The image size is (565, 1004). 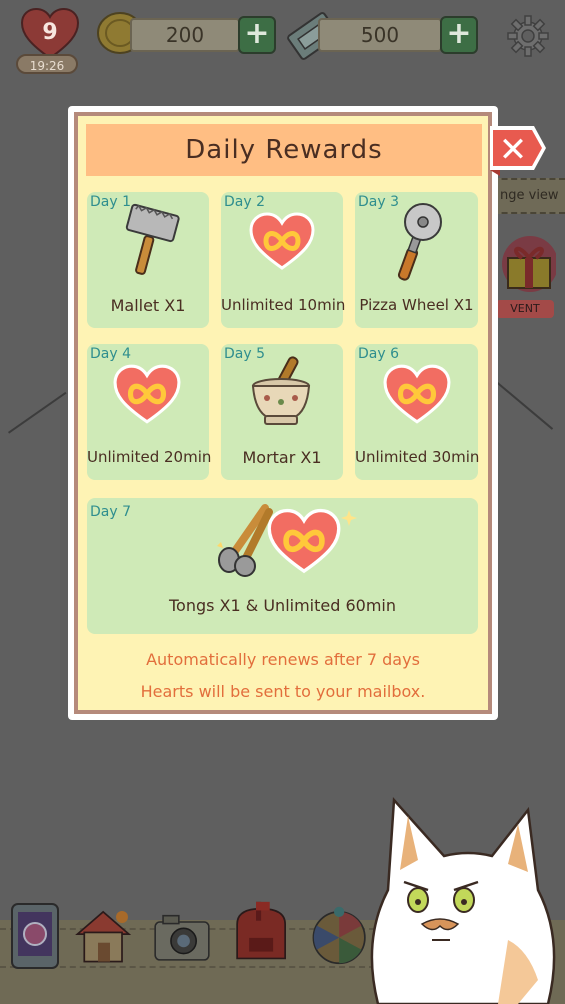 I want to click on reward-name: Mortar X1, so click(x=282, y=457).